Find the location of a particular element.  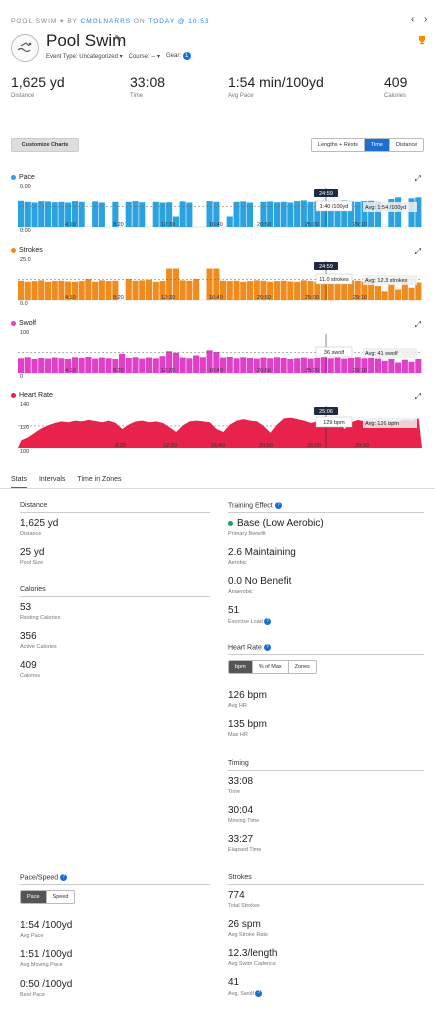

stat-anaerobic: 0.0 No Benefit Anaerobic is located at coordinates (260, 585).